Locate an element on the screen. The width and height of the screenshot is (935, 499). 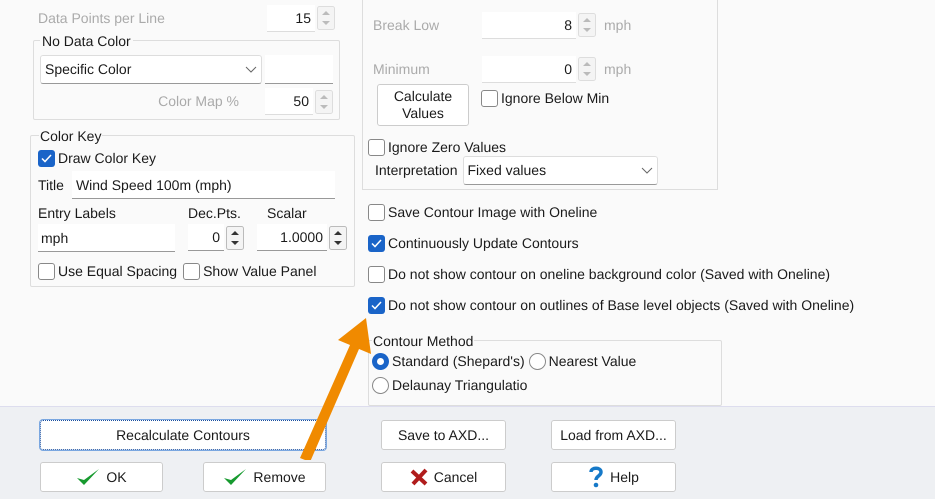
radio-label: Standard (Shepard's) is located at coordinates (458, 361).